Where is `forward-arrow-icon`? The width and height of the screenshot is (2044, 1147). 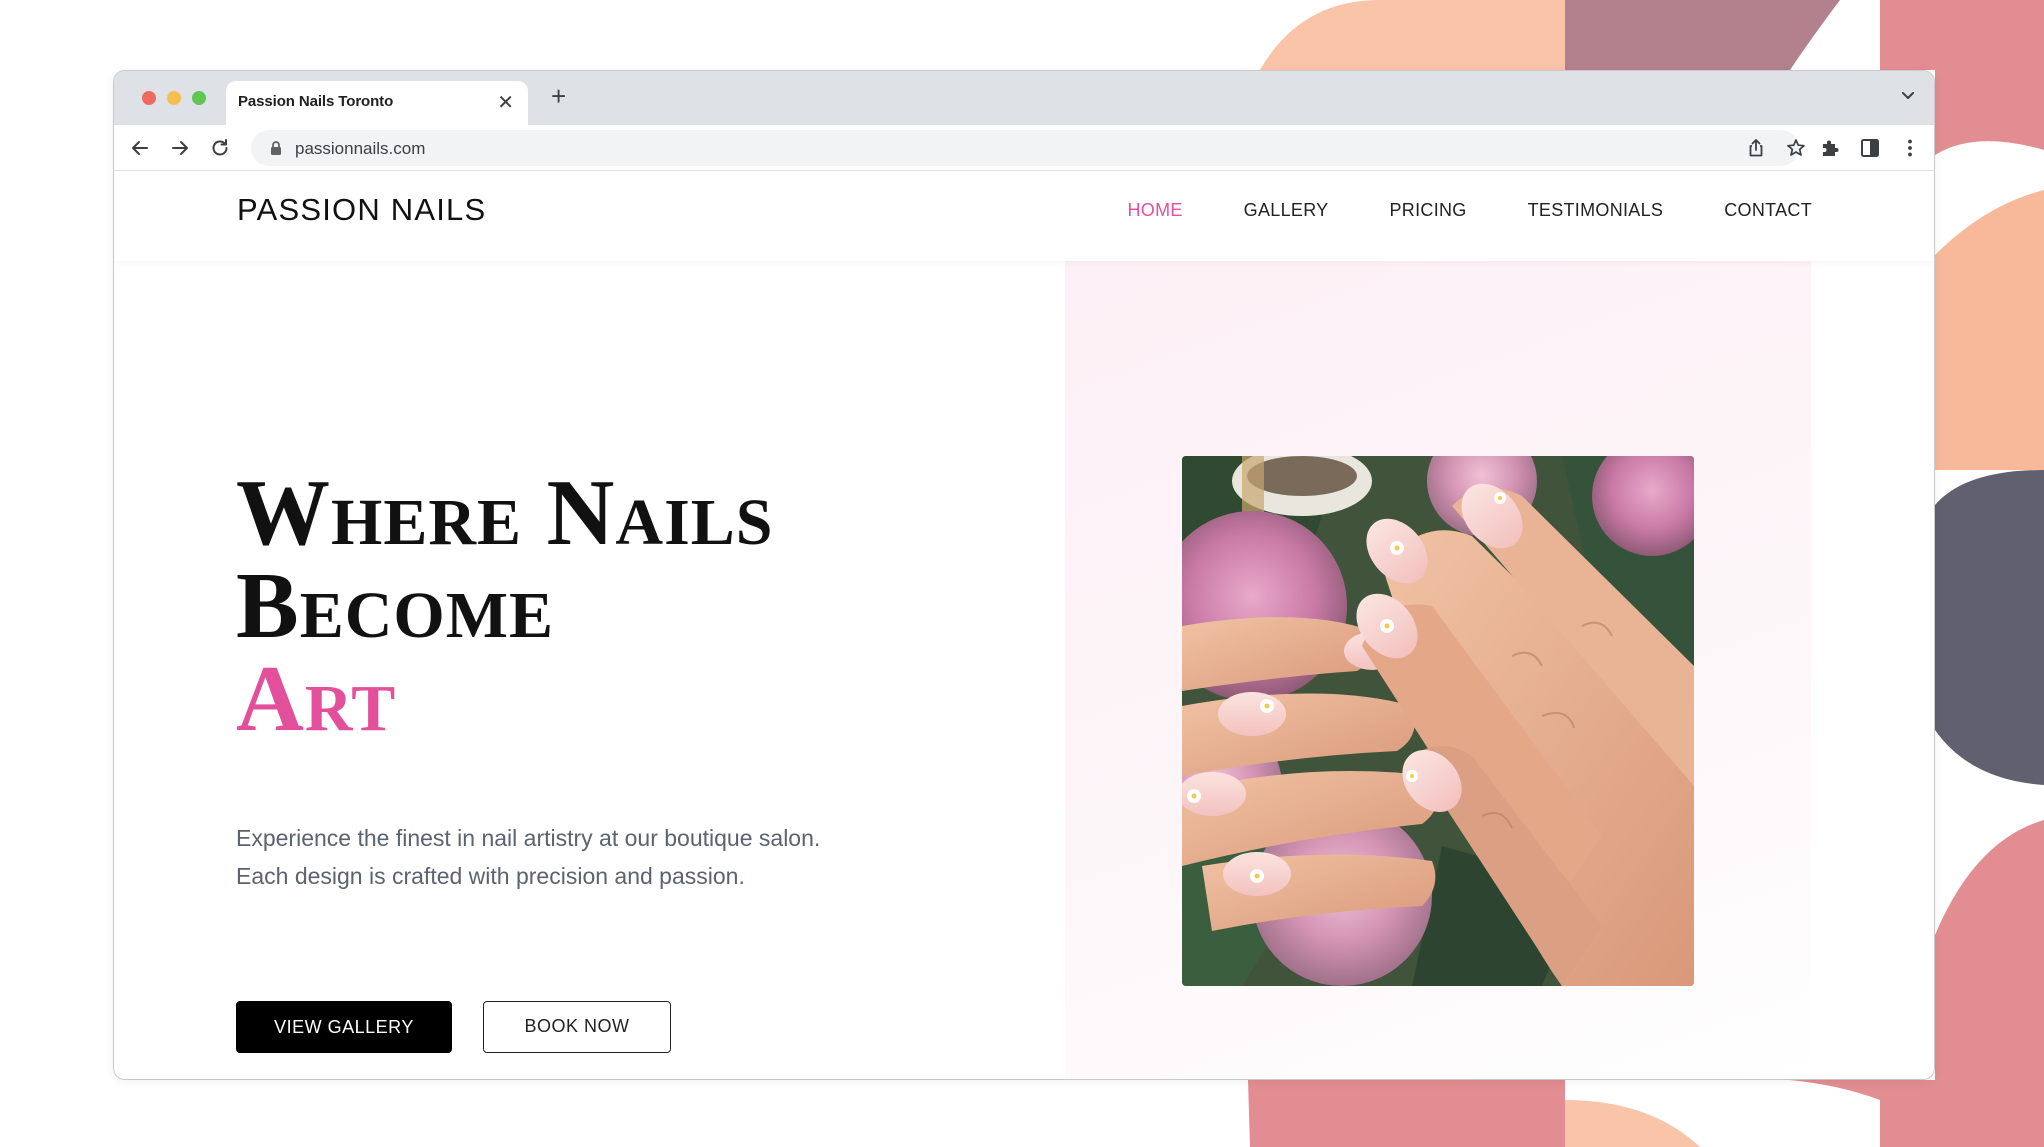
forward-arrow-icon is located at coordinates (180, 148).